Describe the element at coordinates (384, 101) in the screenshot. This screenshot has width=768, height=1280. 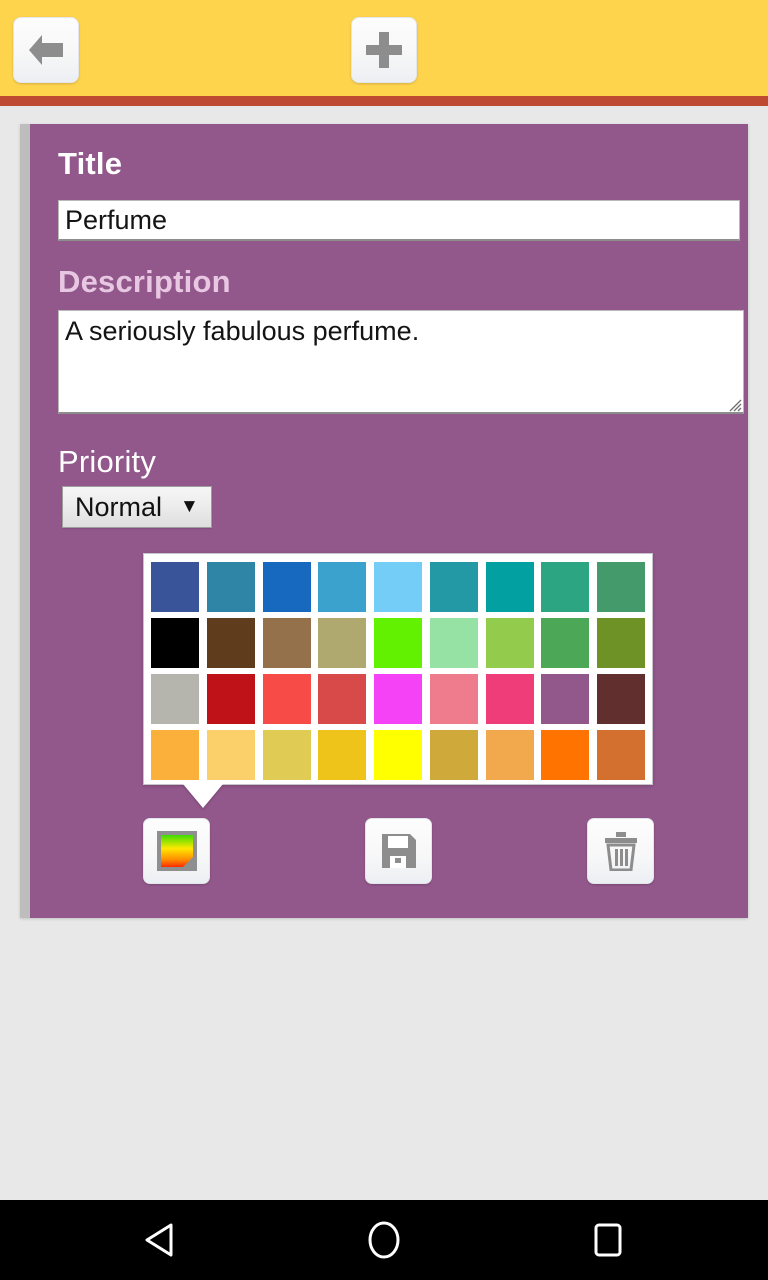
I see `toolbar-divider` at that location.